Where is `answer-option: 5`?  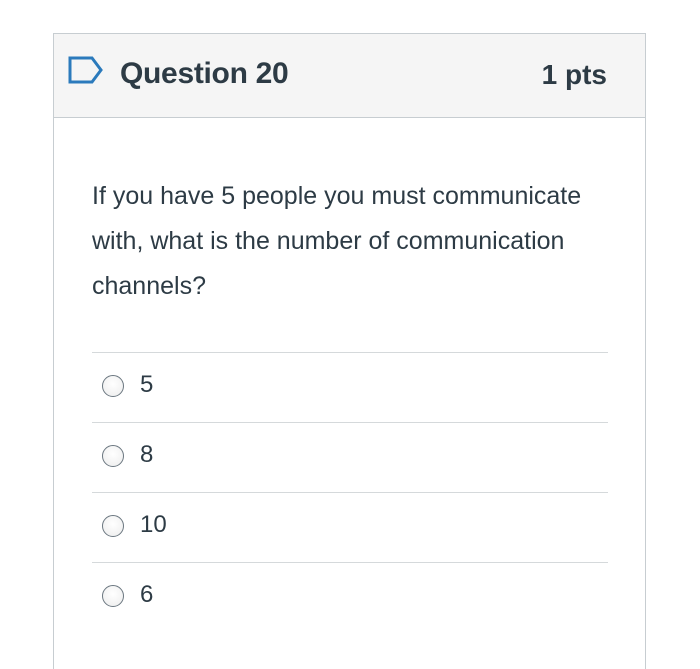
answer-option: 5 is located at coordinates (350, 387).